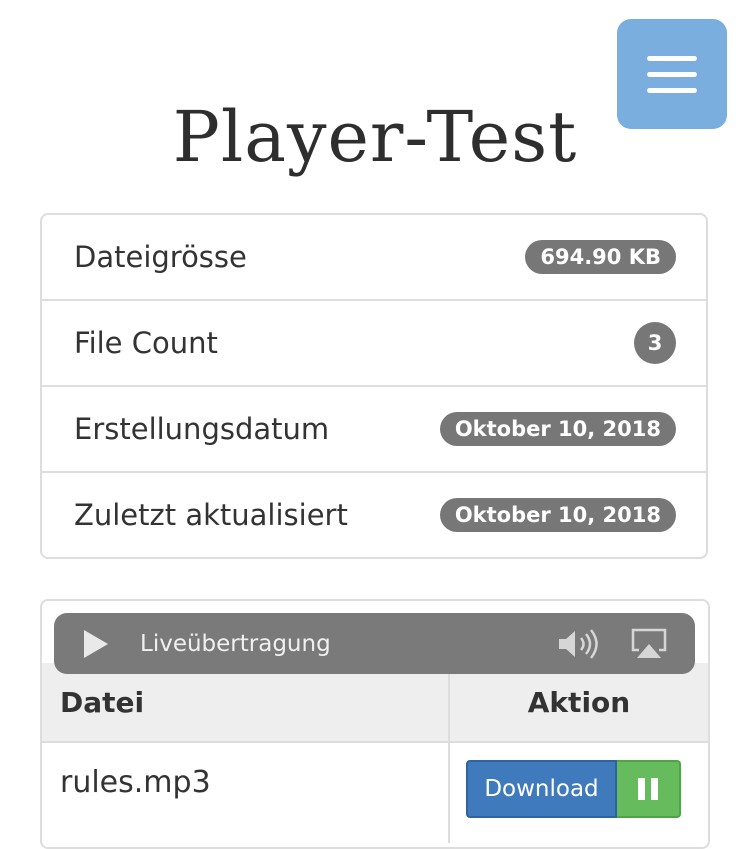  What do you see at coordinates (641, 789) in the screenshot?
I see `pause-icon` at bounding box center [641, 789].